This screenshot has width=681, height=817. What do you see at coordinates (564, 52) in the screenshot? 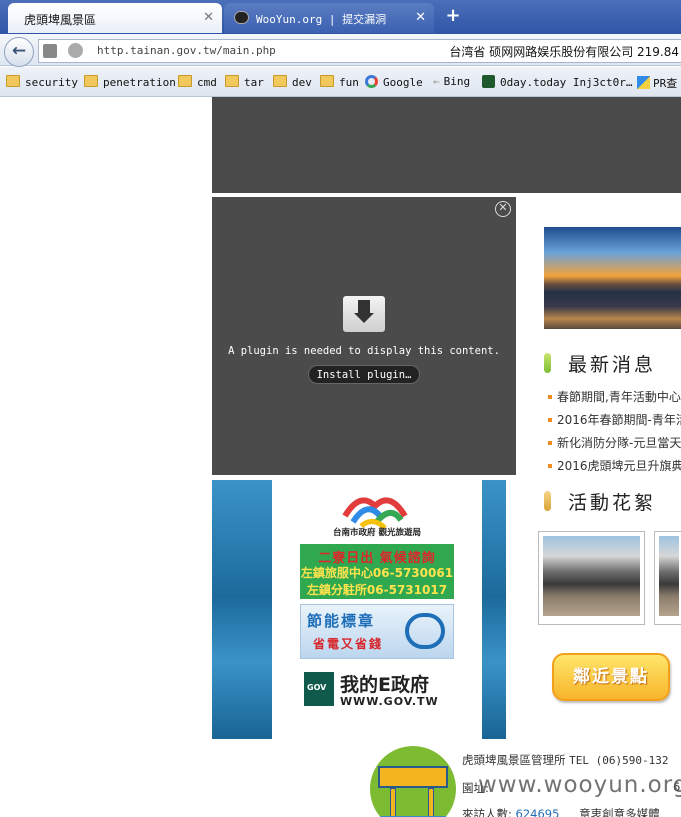
I see `ip-location-info: 台湾省 硕网网路娱乐股份有限公司 219.84` at bounding box center [564, 52].